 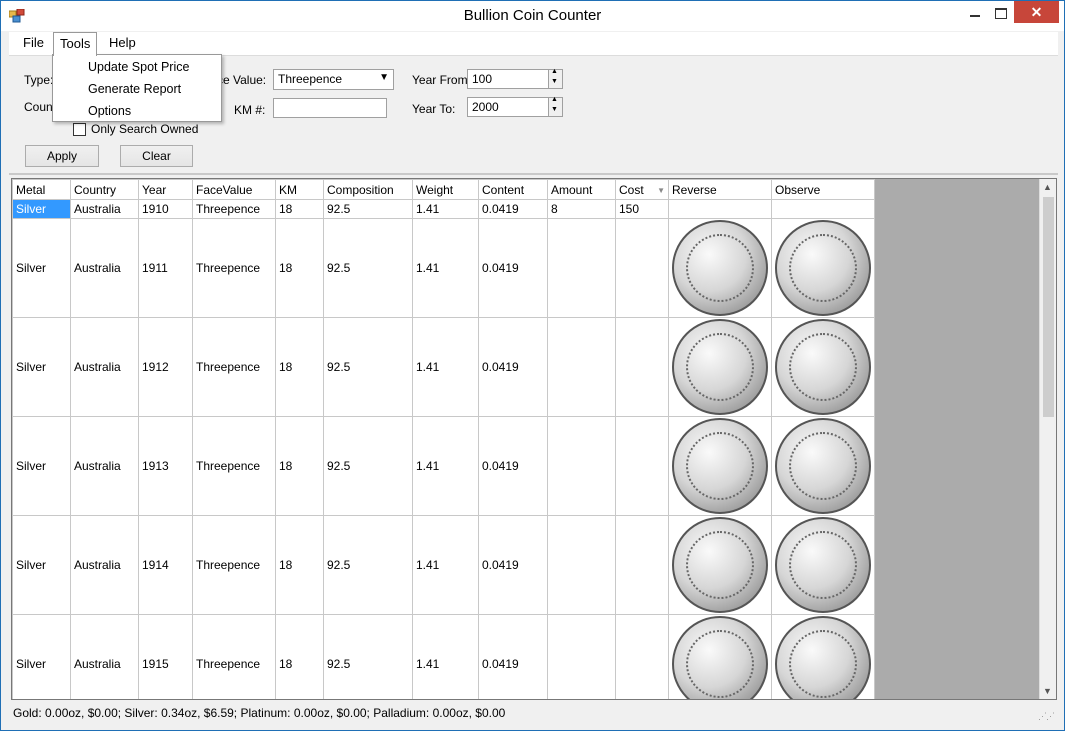 I want to click on resize-grip-icon: ⋰⋰, so click(x=1046, y=716).